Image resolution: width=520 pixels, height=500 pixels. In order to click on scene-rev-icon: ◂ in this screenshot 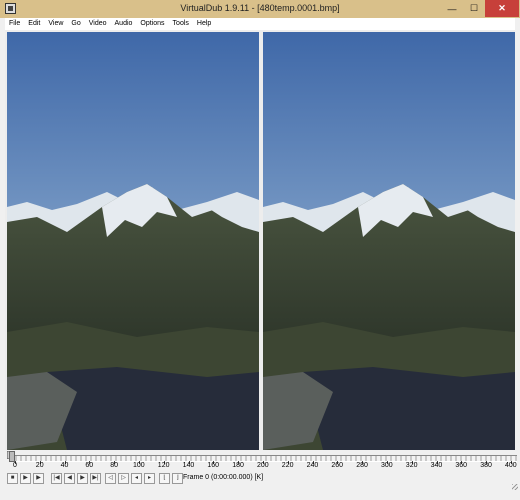, I will do `click(136, 478)`.